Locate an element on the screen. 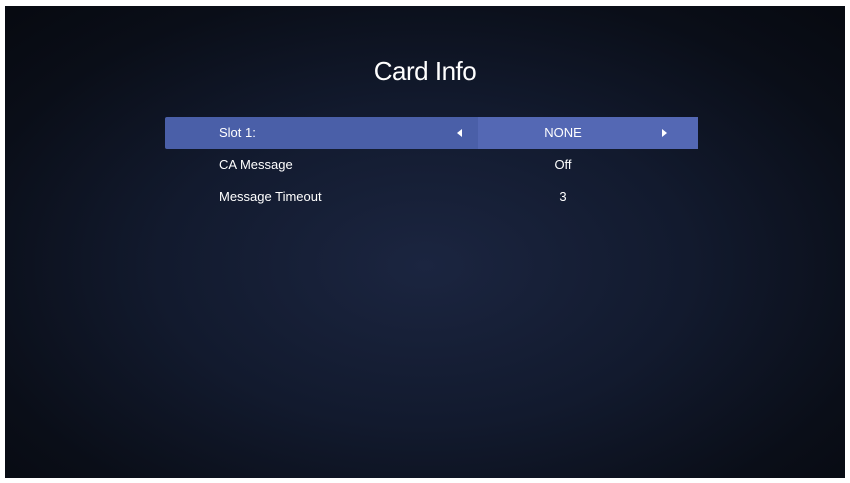 Image resolution: width=850 pixels, height=483 pixels. arrow-right-icon is located at coordinates (664, 133).